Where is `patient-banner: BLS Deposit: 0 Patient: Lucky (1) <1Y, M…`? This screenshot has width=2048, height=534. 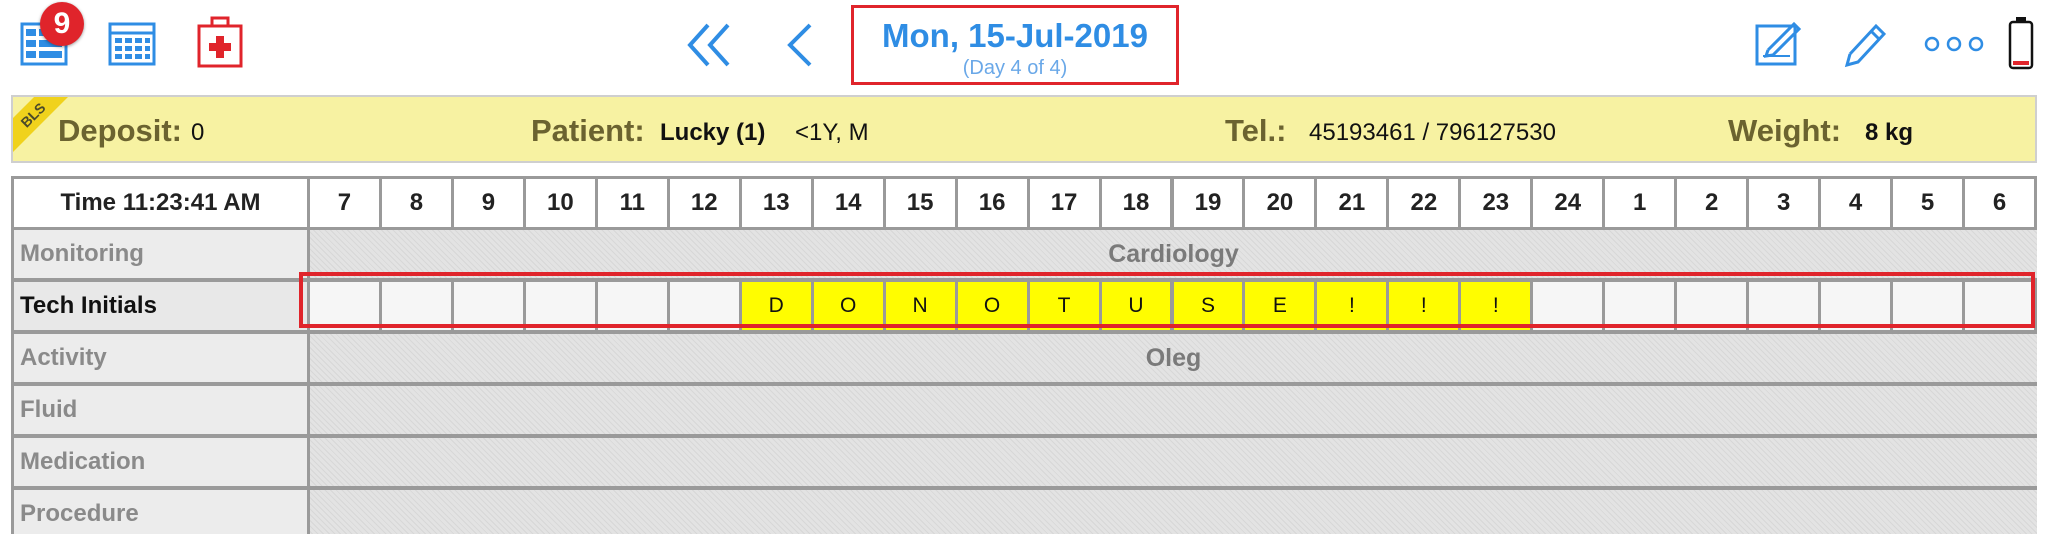
patient-banner: BLS Deposit: 0 Patient: Lucky (1) <1Y, M… is located at coordinates (1024, 129).